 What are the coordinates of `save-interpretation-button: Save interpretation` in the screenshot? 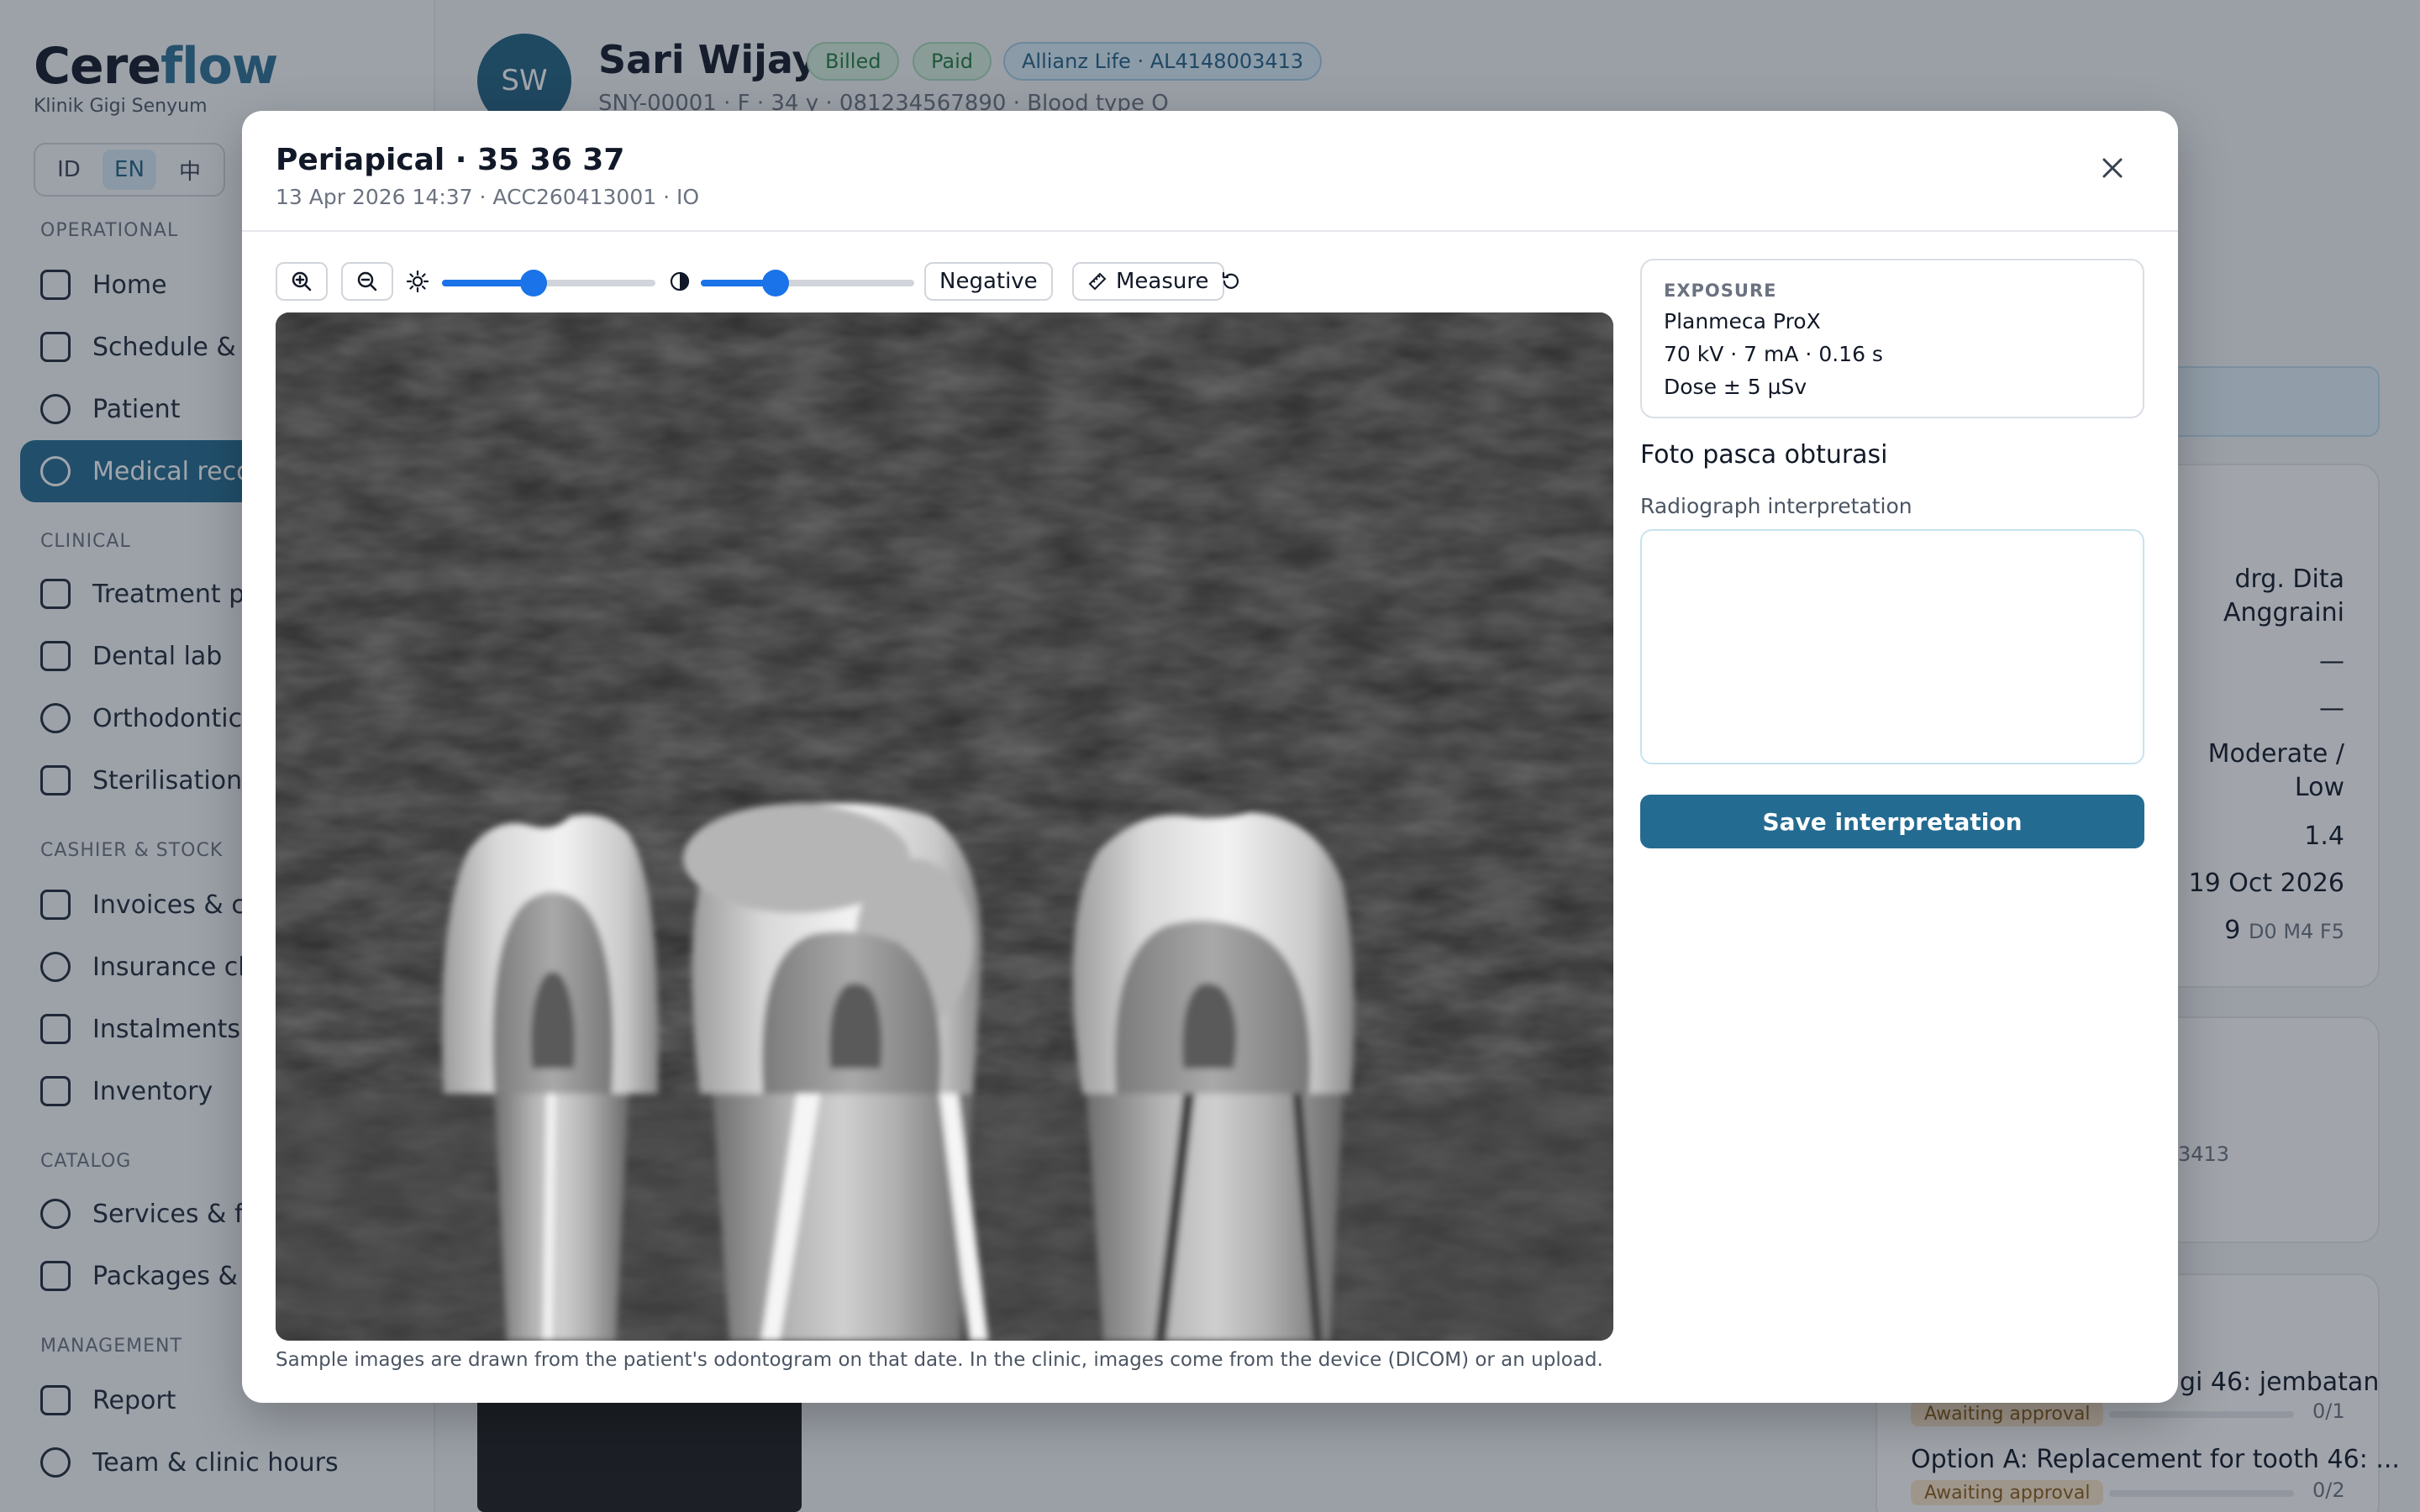 It's located at (1892, 821).